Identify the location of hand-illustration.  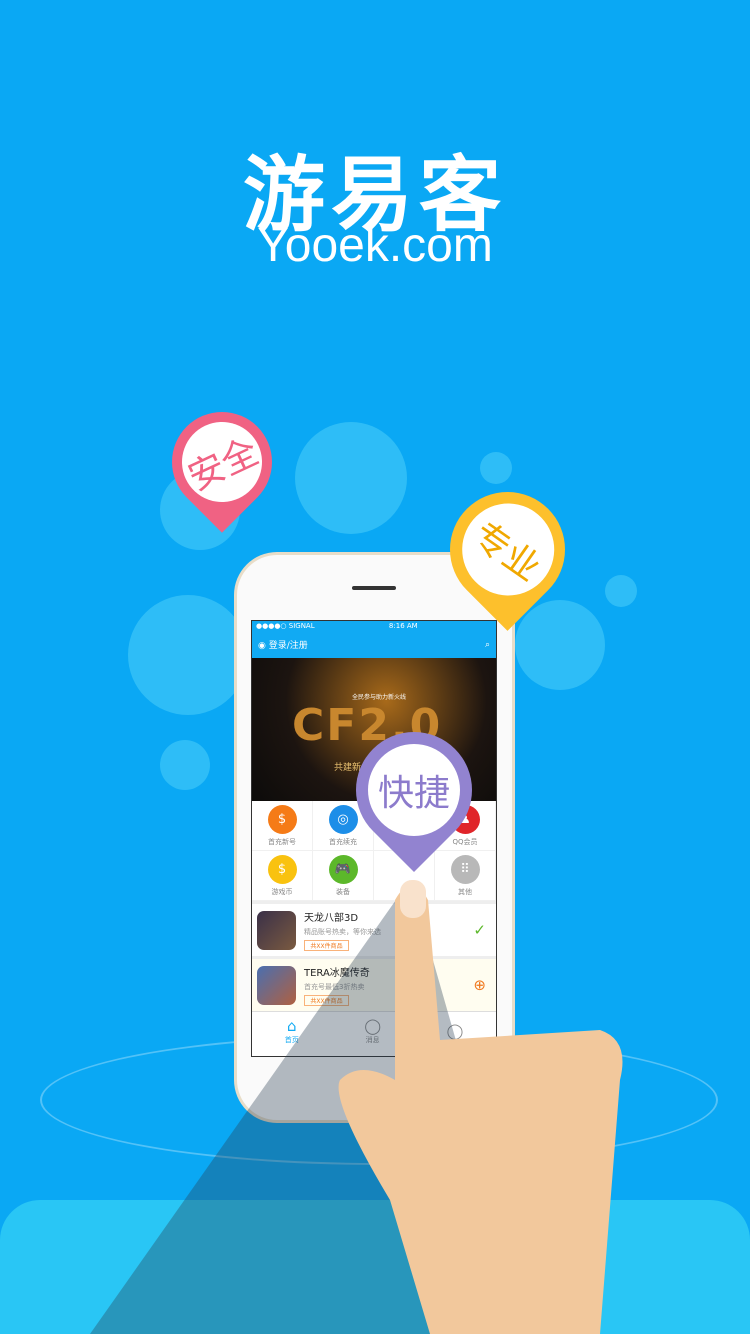
(480, 1107).